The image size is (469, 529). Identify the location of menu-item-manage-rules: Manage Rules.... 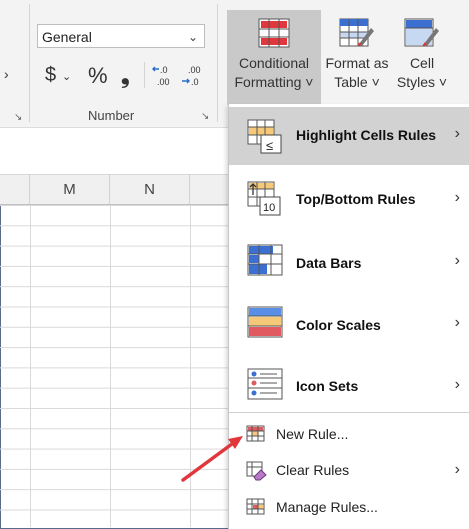
(349, 508).